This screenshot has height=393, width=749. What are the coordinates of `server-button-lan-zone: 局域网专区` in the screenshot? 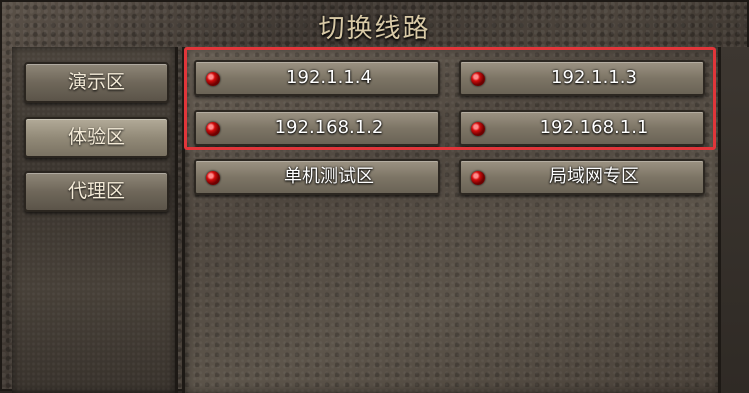 It's located at (582, 177).